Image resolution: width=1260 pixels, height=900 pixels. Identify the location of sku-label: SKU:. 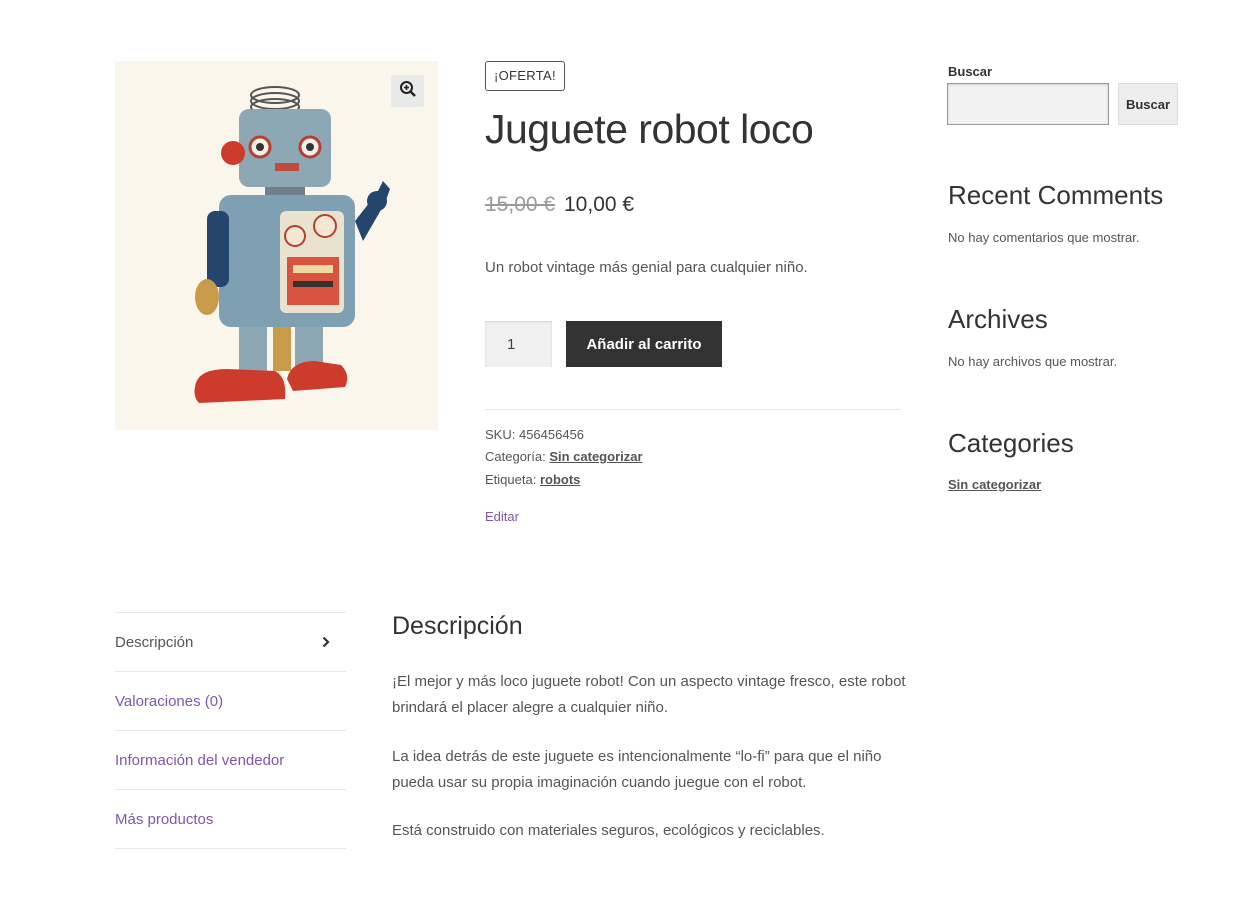
(500, 434).